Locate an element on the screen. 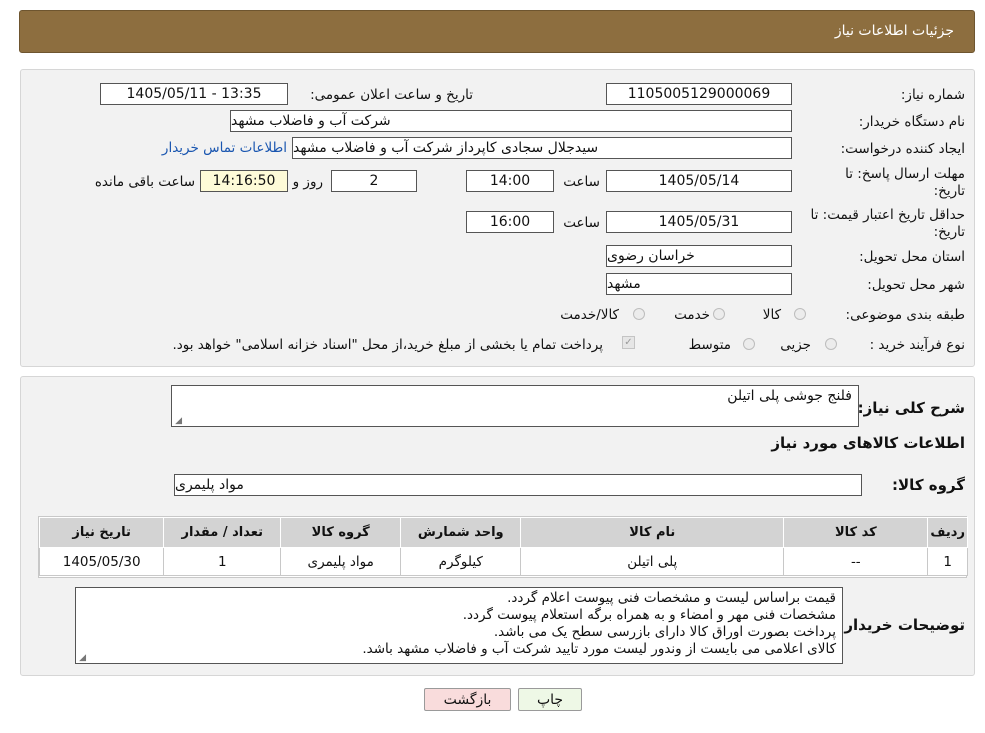 The height and width of the screenshot is (733, 985). goods-info-title: اطلاعات کالاهای مورد نیاز is located at coordinates (868, 443).